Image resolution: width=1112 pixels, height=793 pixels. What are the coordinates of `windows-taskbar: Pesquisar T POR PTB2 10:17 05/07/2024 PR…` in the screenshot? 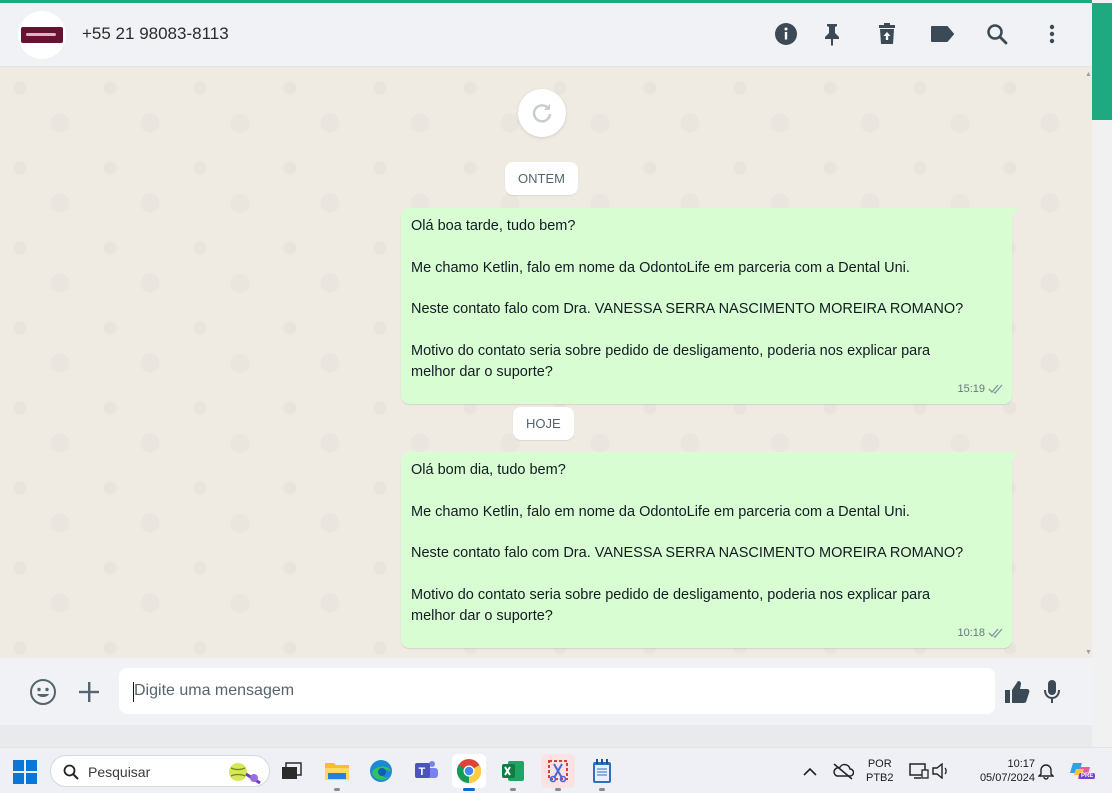 It's located at (556, 770).